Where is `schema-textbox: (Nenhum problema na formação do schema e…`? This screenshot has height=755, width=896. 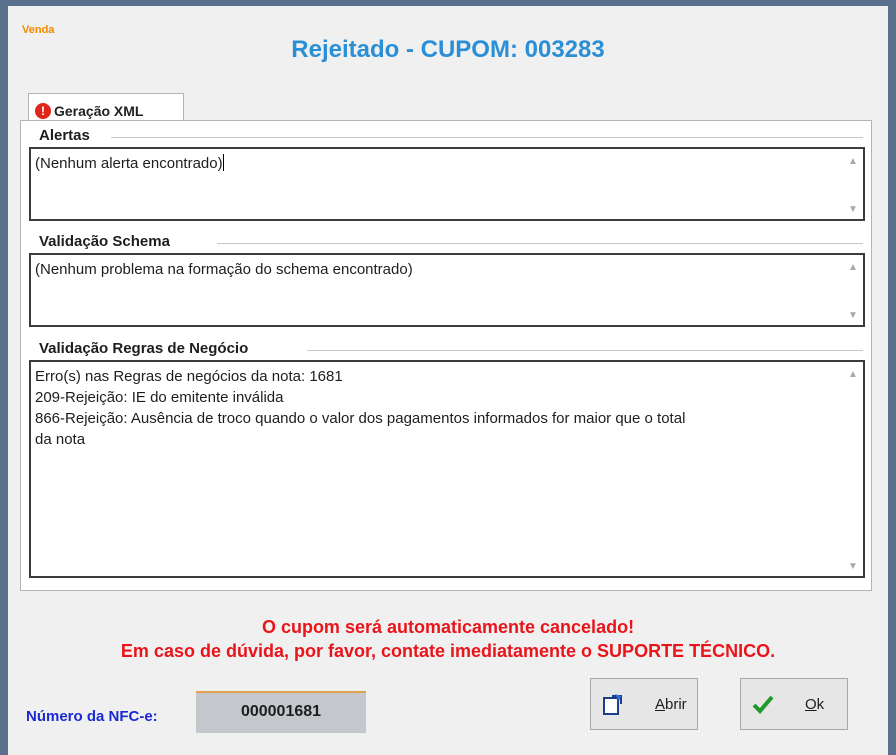 schema-textbox: (Nenhum problema na formação do schema e… is located at coordinates (447, 290).